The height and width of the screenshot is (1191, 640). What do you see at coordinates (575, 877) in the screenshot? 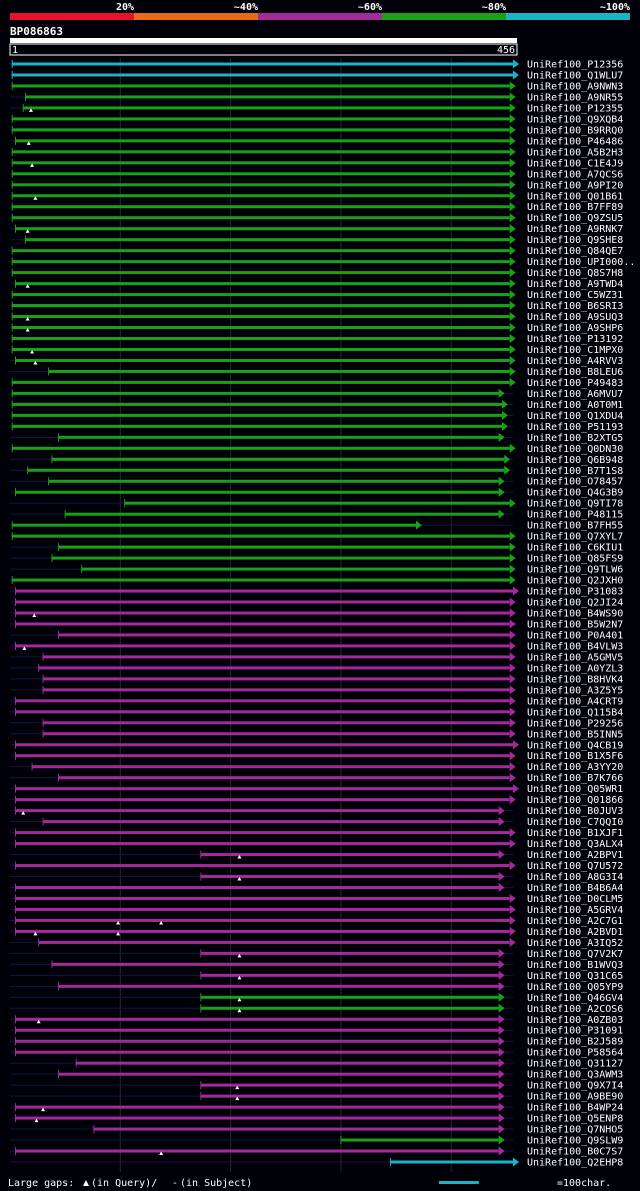
I see `hit-label: UniRef100_A8G3I4` at bounding box center [575, 877].